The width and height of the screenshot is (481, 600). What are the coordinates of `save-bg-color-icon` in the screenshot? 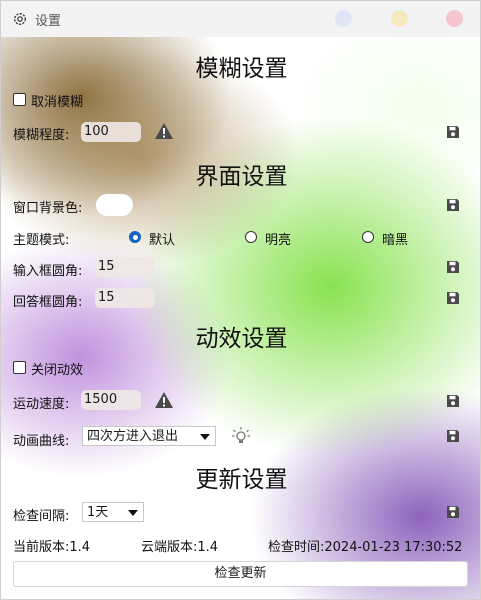 It's located at (453, 205).